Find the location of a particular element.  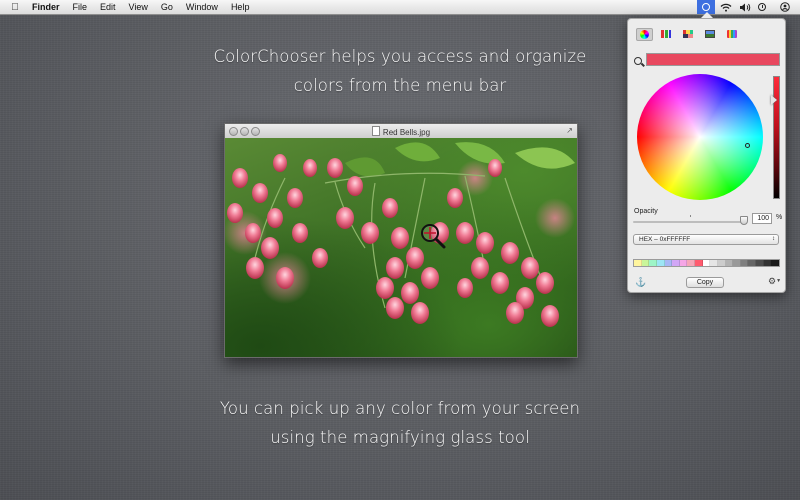

color-wheel-icon is located at coordinates (644, 34).